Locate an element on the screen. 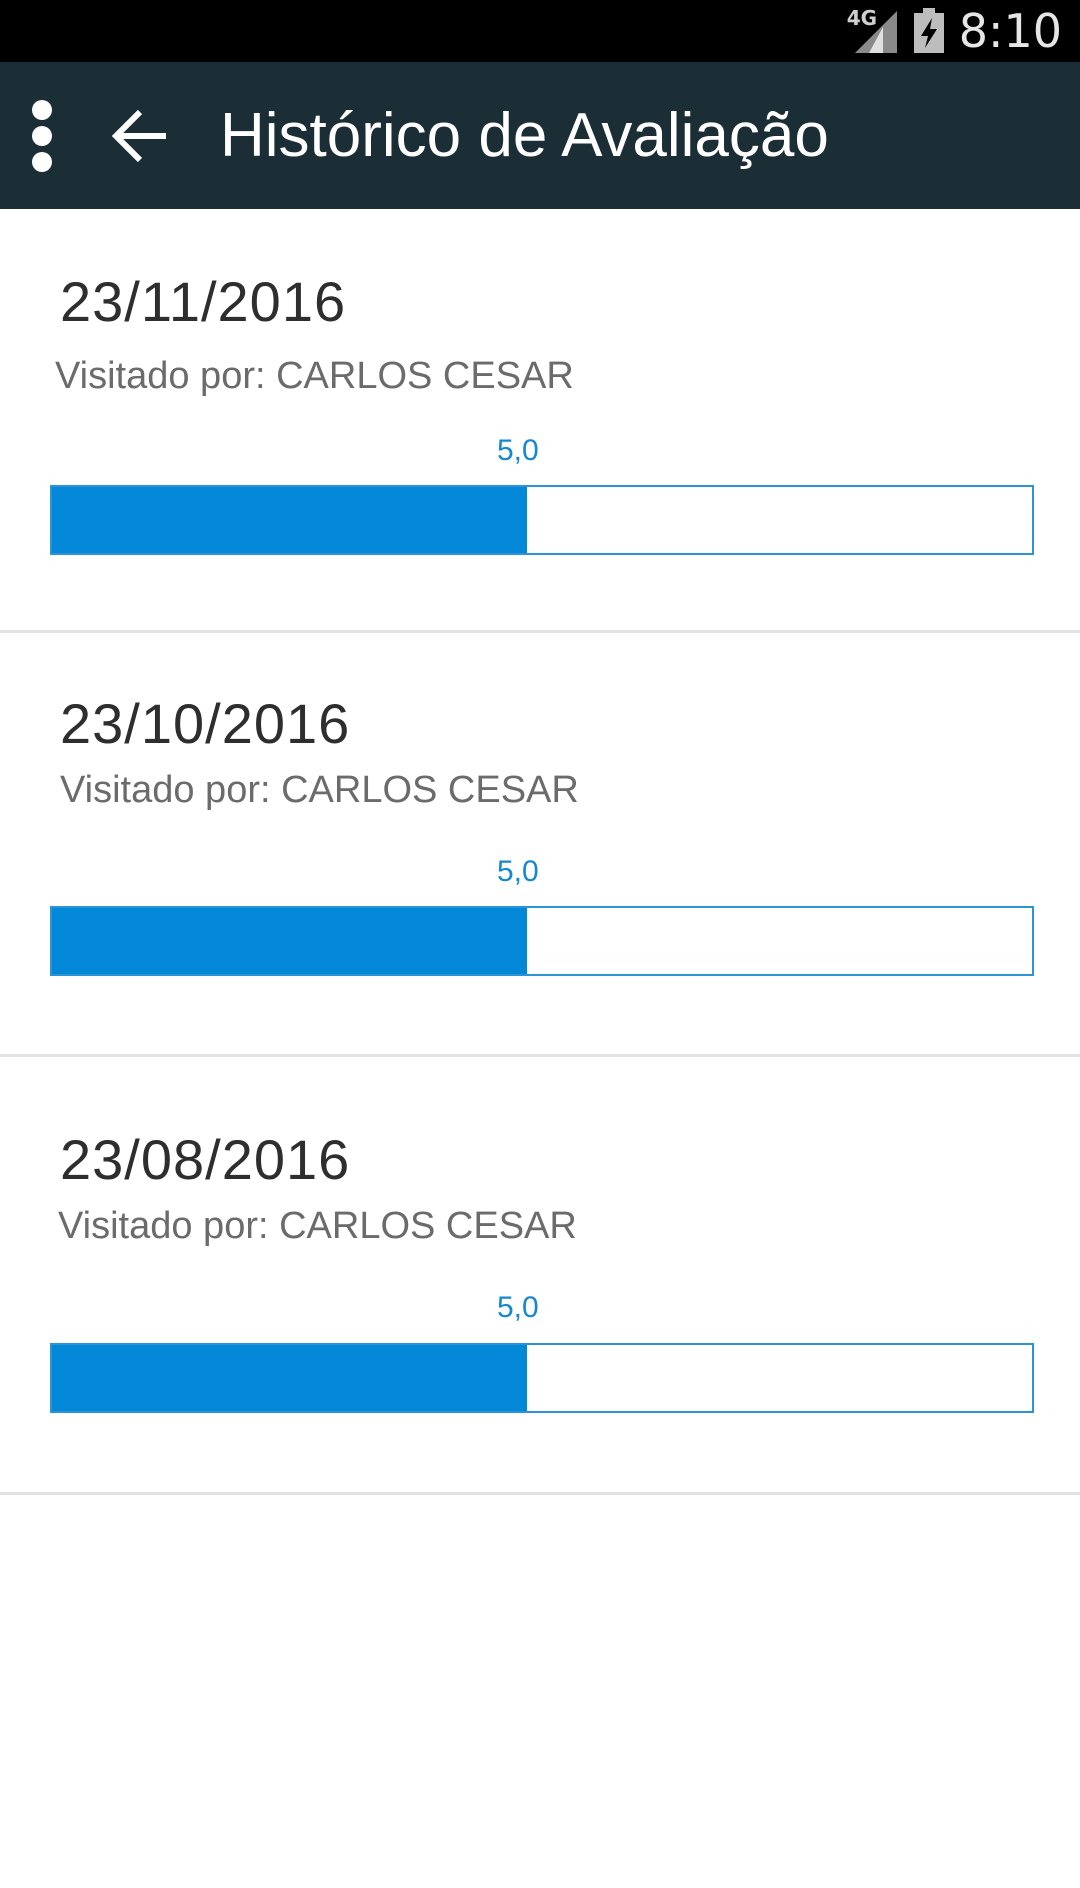  battery-charging-icon is located at coordinates (929, 31).